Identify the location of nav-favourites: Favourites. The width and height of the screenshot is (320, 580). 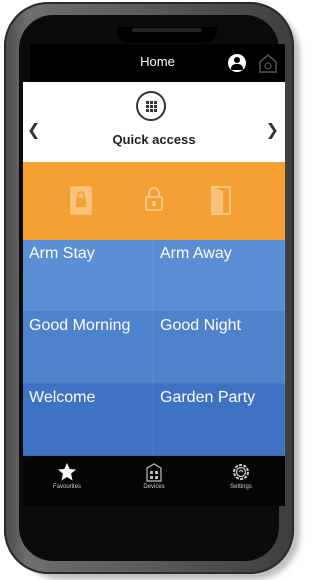
(67, 476).